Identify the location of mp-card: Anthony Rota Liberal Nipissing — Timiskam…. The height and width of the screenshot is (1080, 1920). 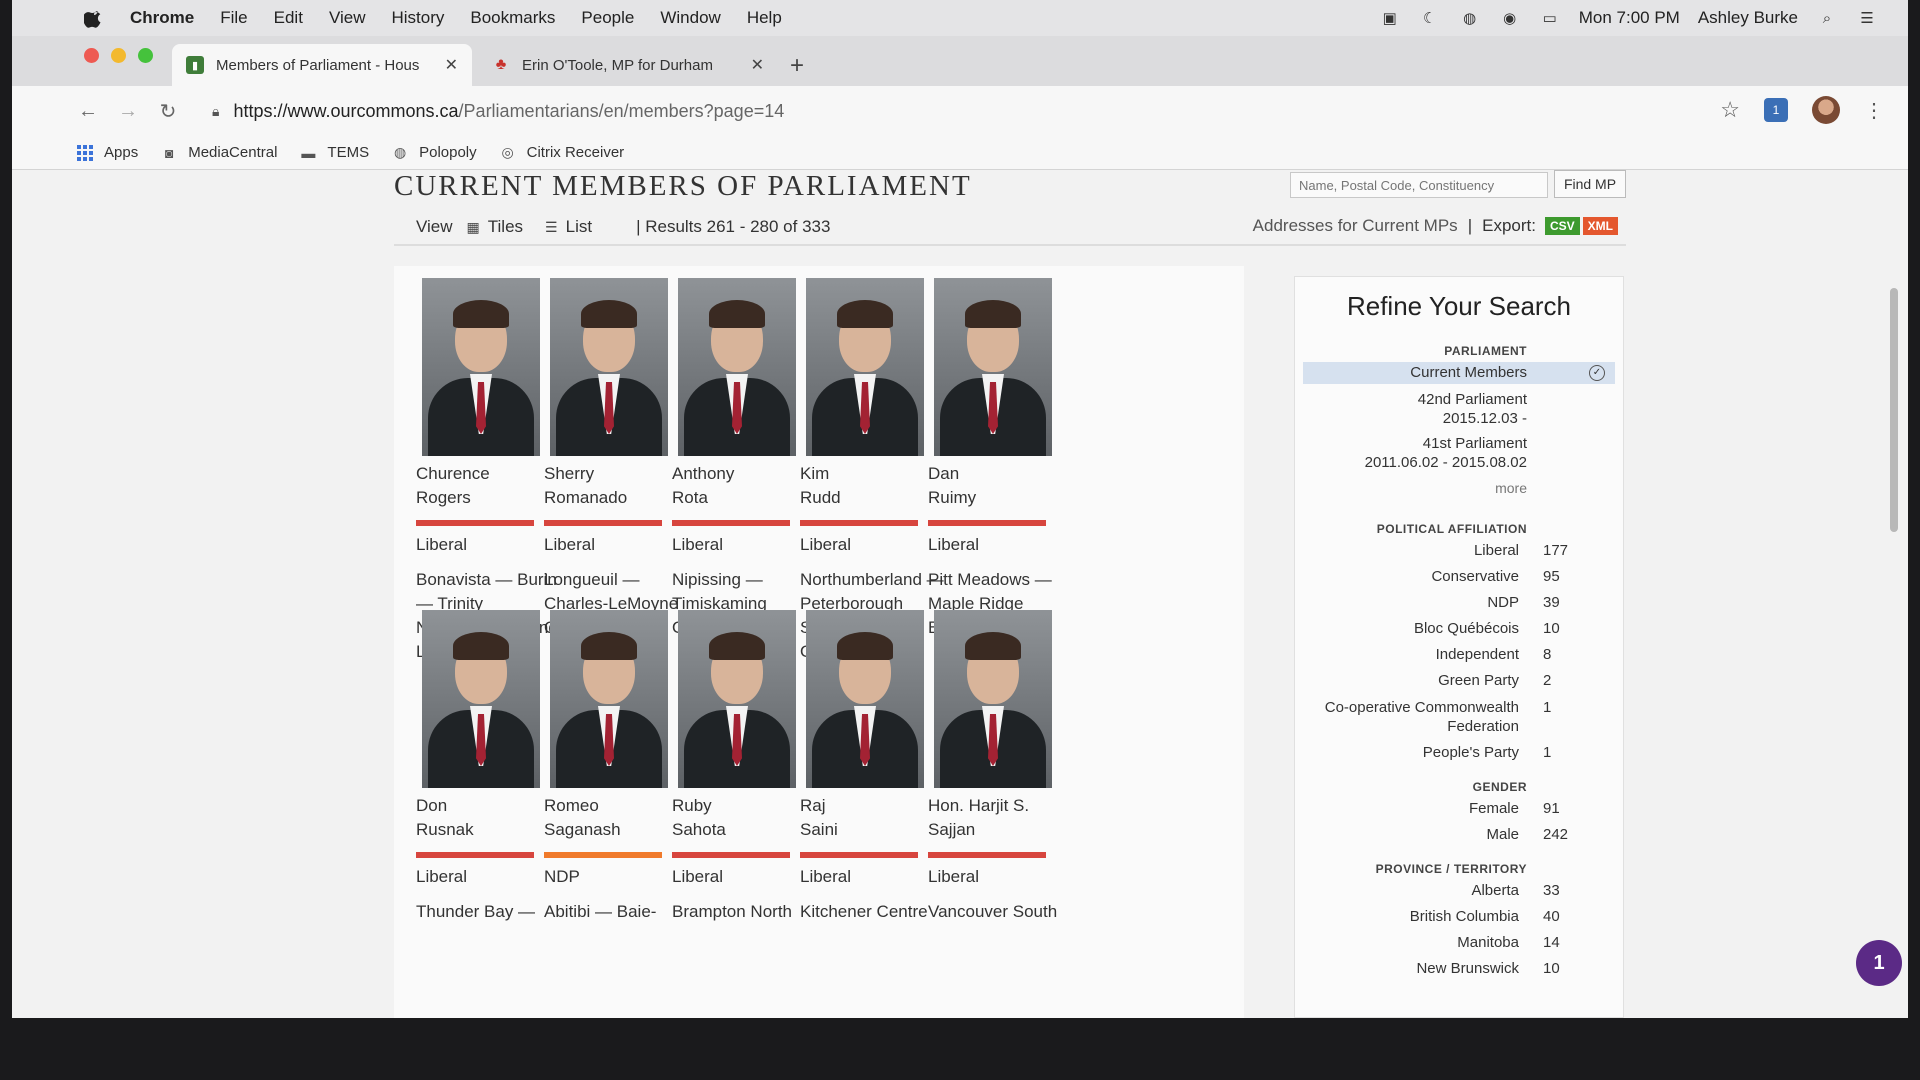
(746, 459).